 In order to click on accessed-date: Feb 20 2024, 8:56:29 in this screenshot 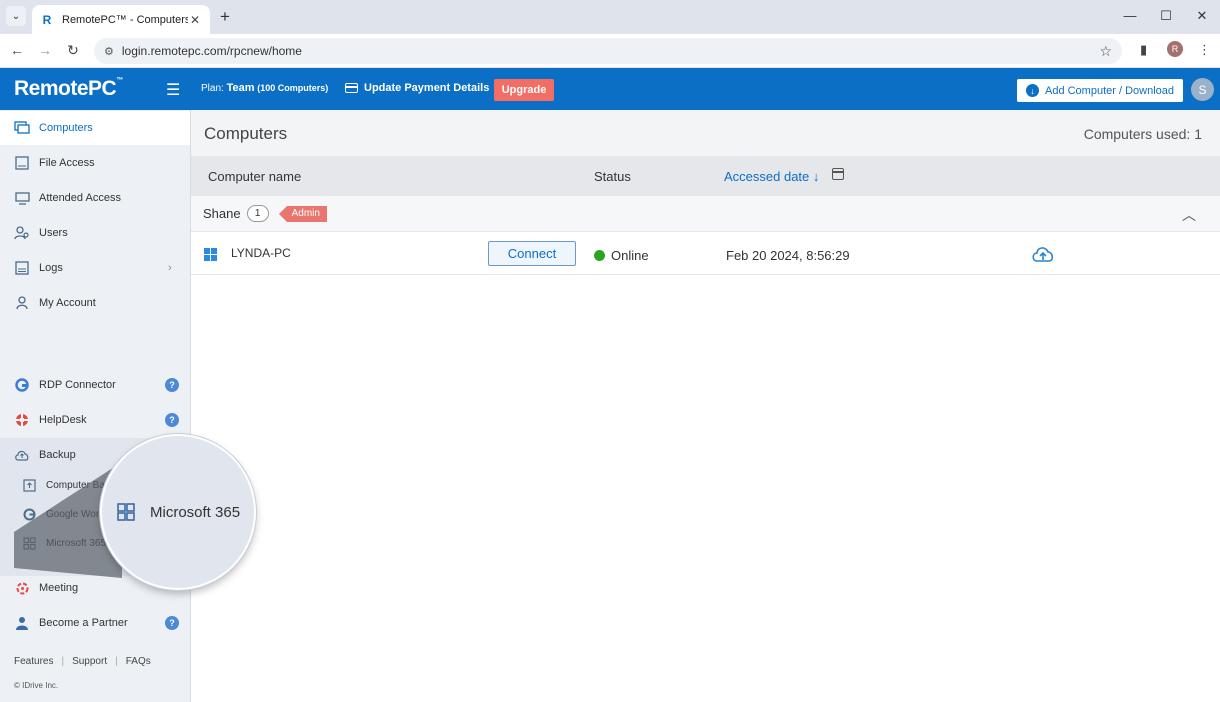, I will do `click(788, 255)`.